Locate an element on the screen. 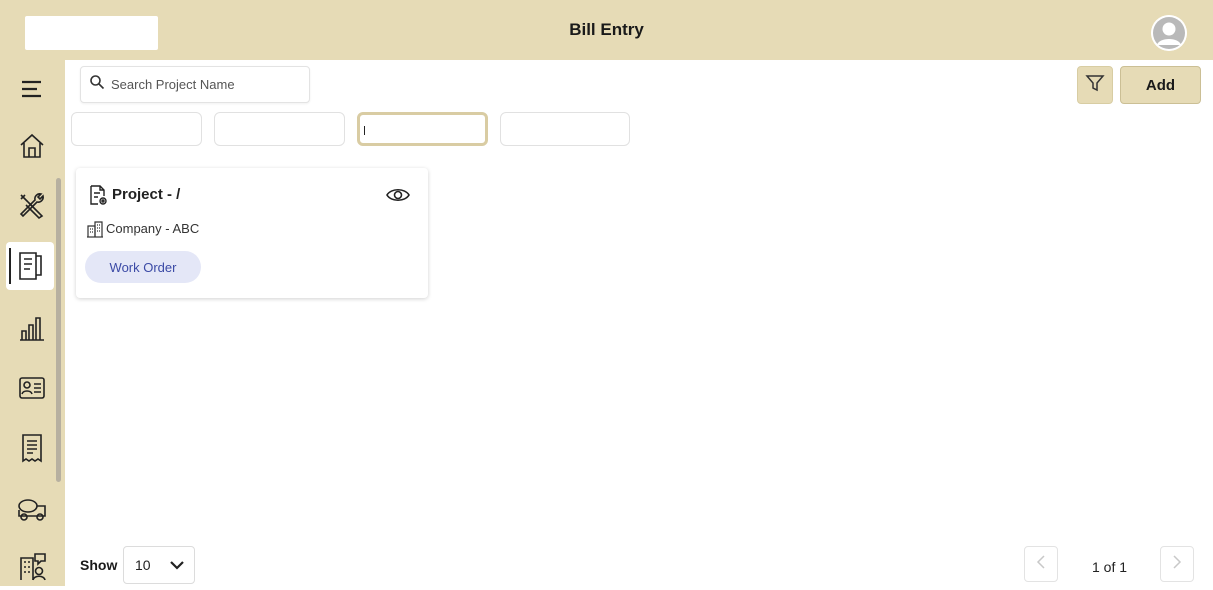 Image resolution: width=1213 pixels, height=590 pixels. filter-icon is located at coordinates (1095, 85).